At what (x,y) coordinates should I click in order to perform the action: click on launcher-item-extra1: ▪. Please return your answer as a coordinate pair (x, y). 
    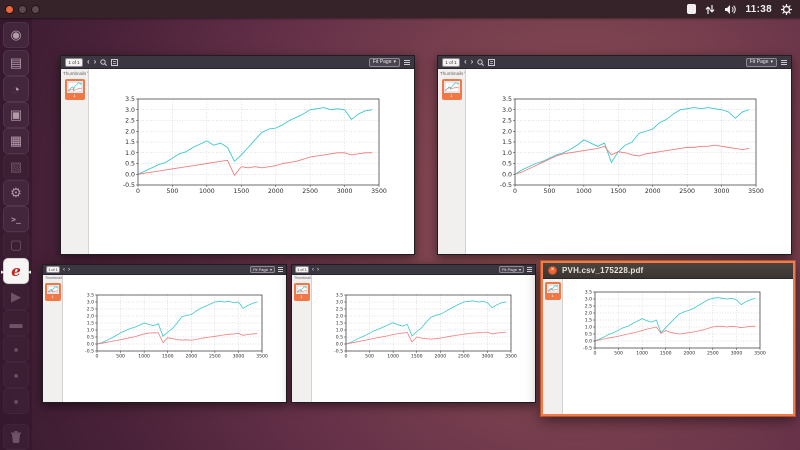
    Looking at the image, I should click on (16, 349).